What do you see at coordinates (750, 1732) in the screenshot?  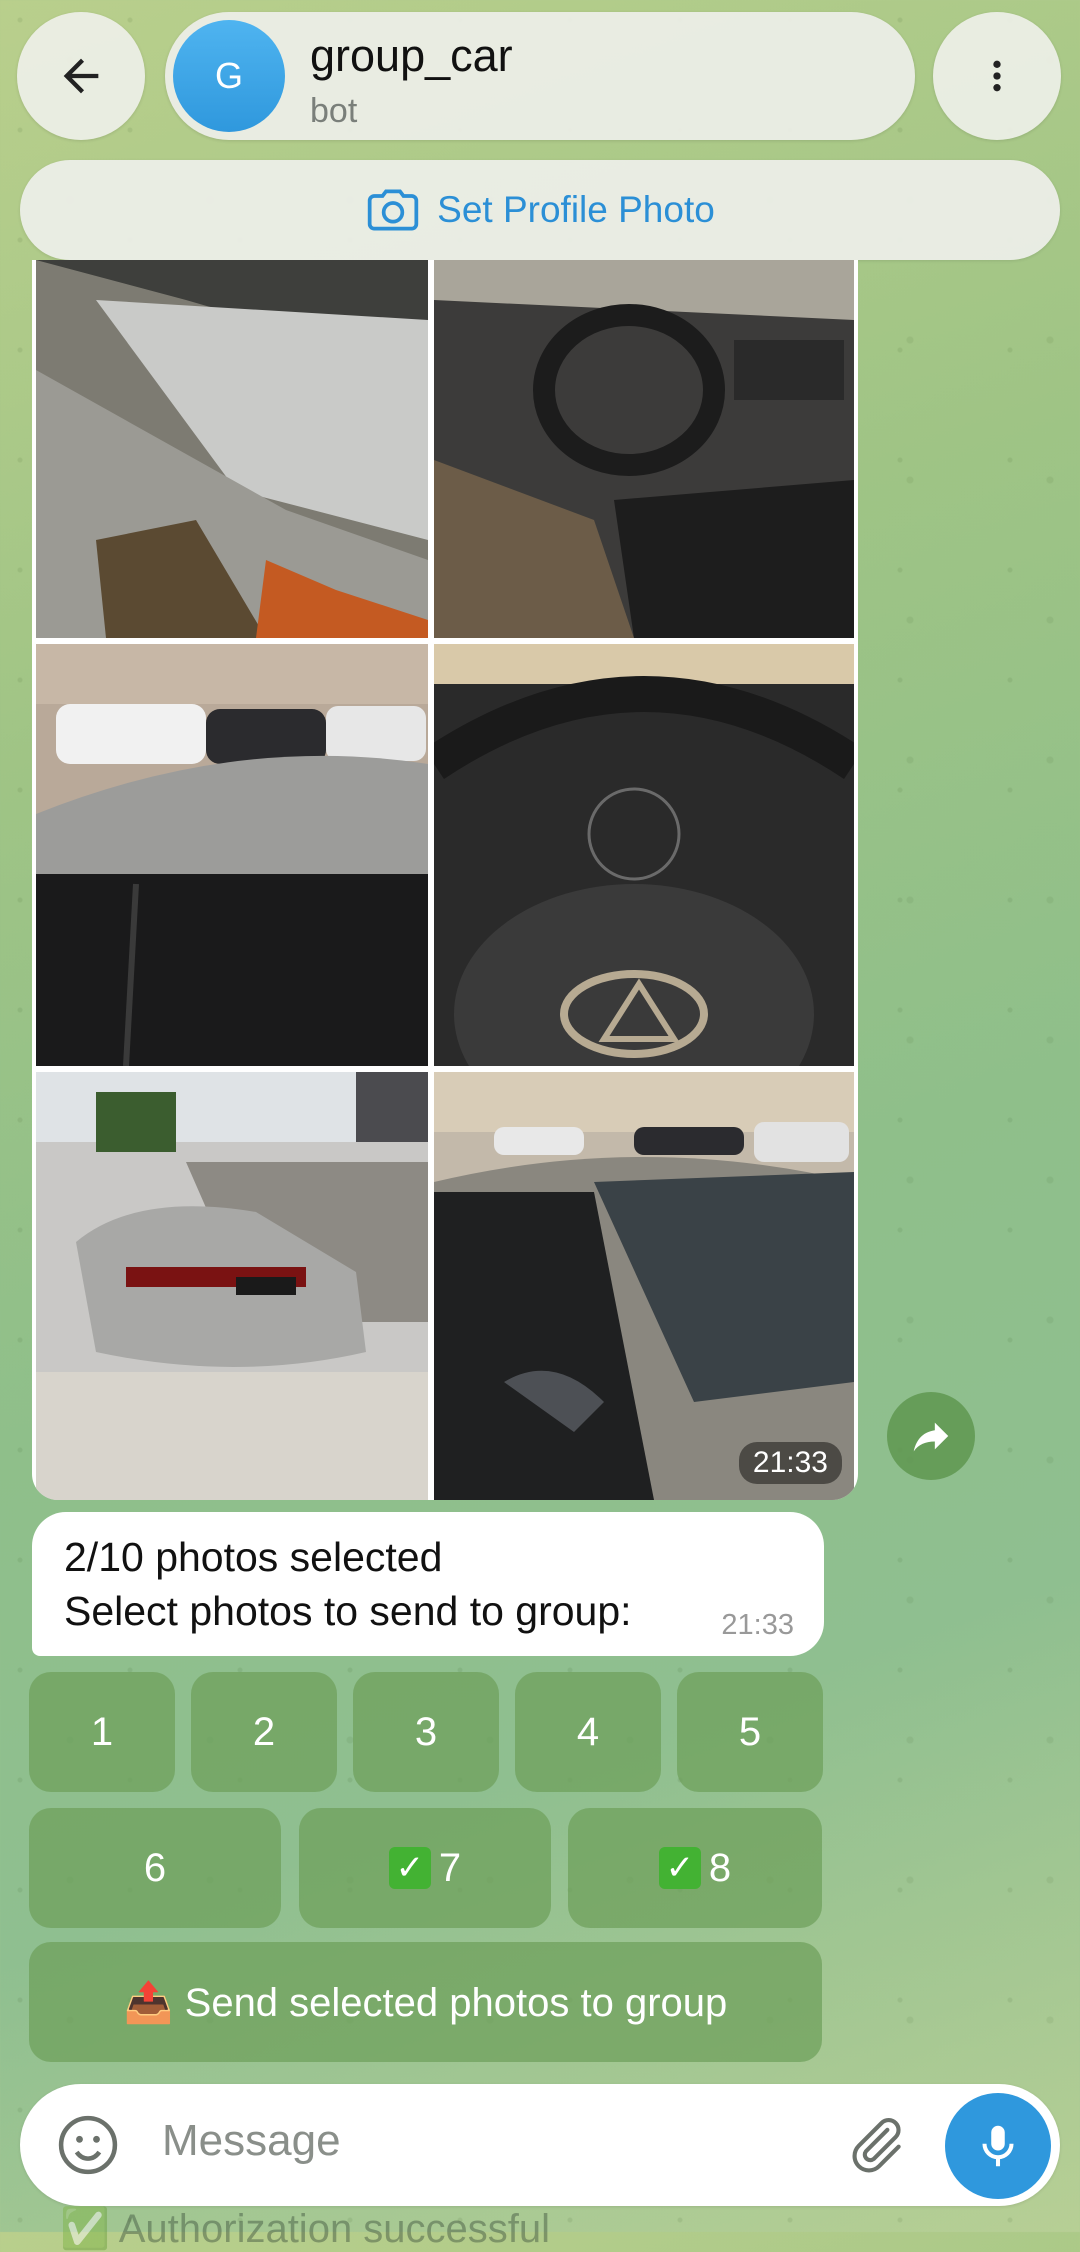 I see `photo-button-5: 5` at bounding box center [750, 1732].